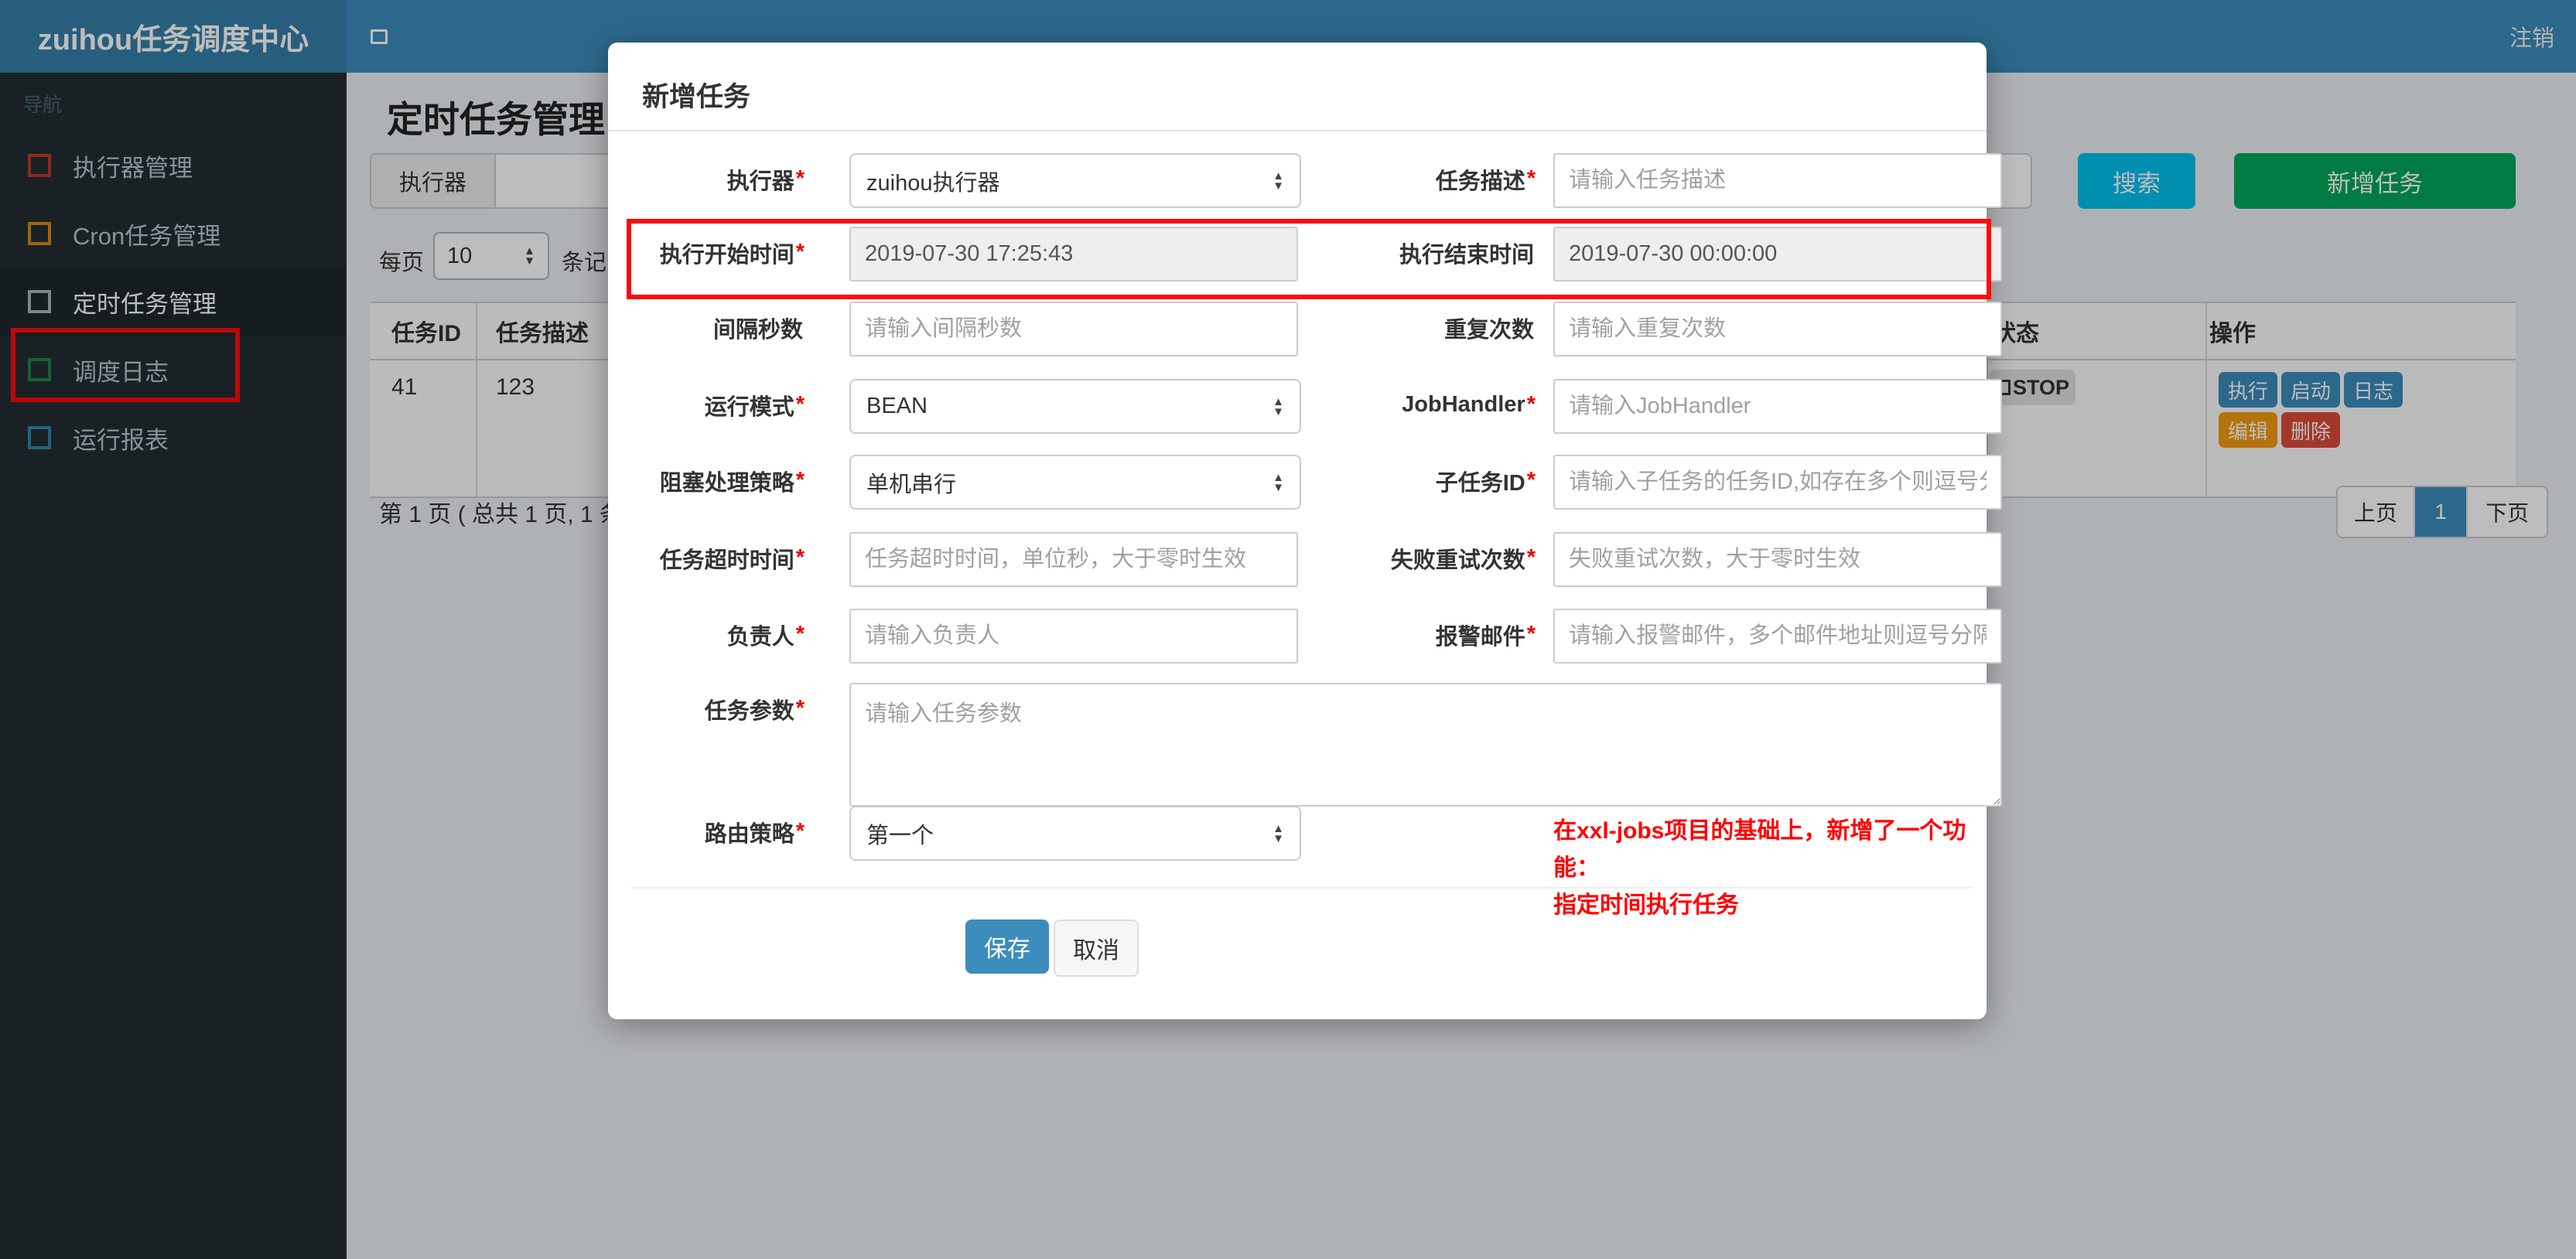  Describe the element at coordinates (911, 485) in the screenshot. I see `block-strategy-select-value: 单机串行` at that location.